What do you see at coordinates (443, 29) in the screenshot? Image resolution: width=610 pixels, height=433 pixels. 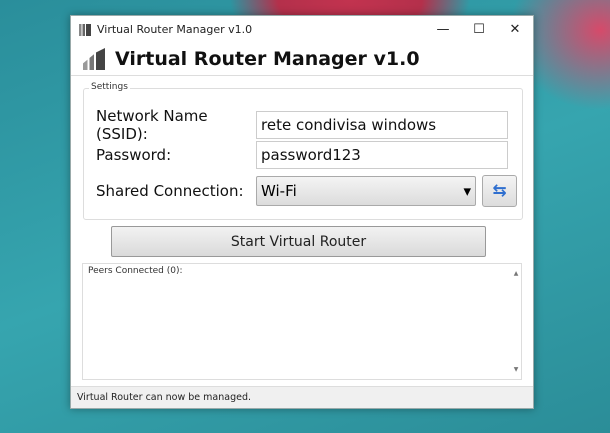 I see `minimize-button: —` at bounding box center [443, 29].